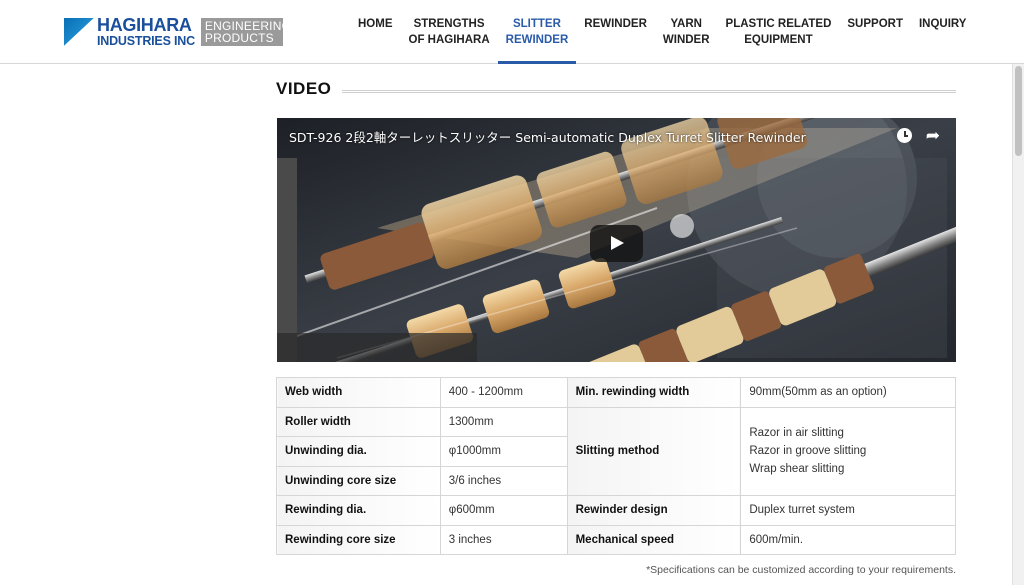 The image size is (1024, 585). Describe the element at coordinates (933, 136) in the screenshot. I see `share-icon: ➦` at that location.